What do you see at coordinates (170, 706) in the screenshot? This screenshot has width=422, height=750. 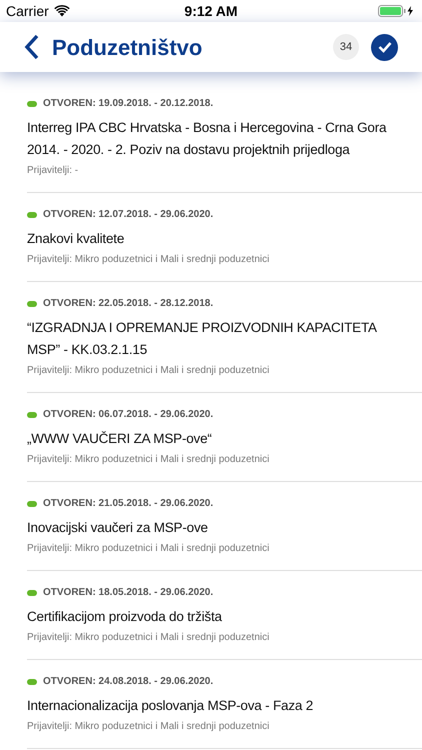 I see `item-title: Internacionalizacija poslovanja MSP-ova - Faza 2` at bounding box center [170, 706].